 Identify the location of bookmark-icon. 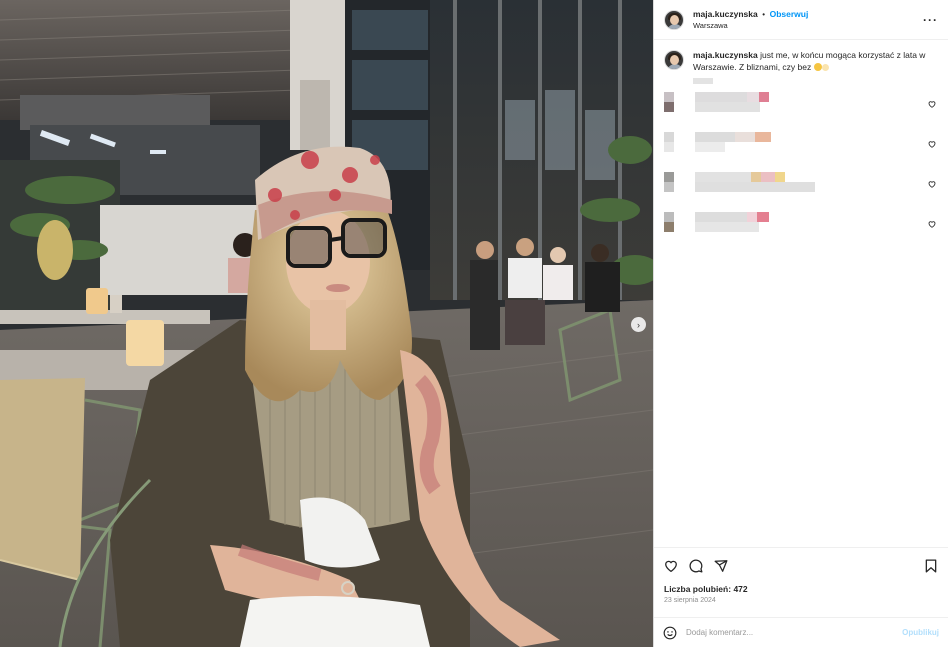
(931, 566).